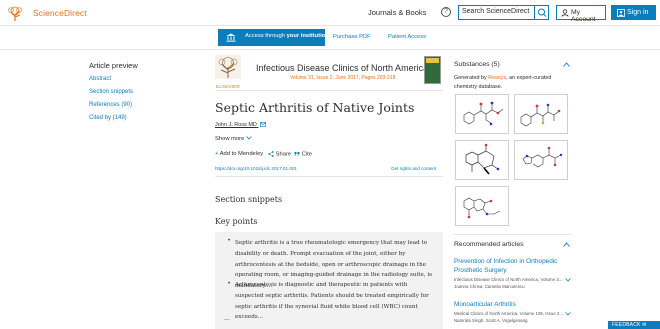 The image size is (660, 329). I want to click on access-through-institution-button: Access through your institution, so click(273, 37).